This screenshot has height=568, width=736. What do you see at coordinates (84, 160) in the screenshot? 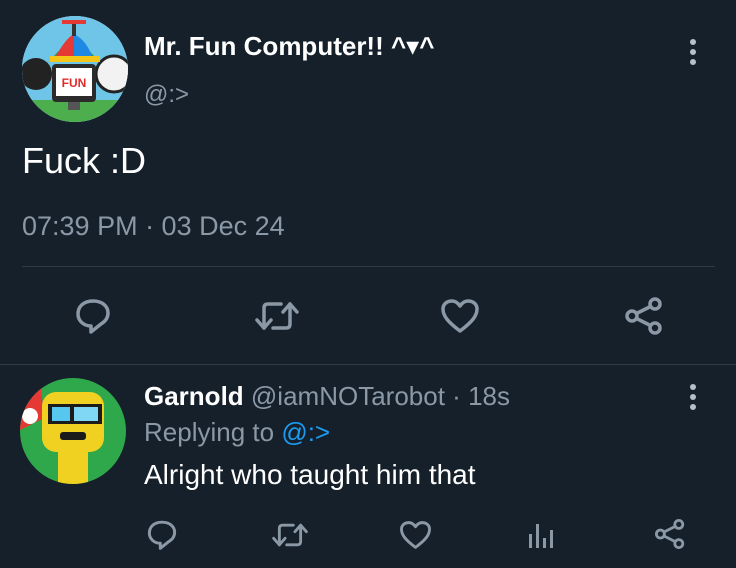
I see `main-tweet-text: Fuck :D` at bounding box center [84, 160].